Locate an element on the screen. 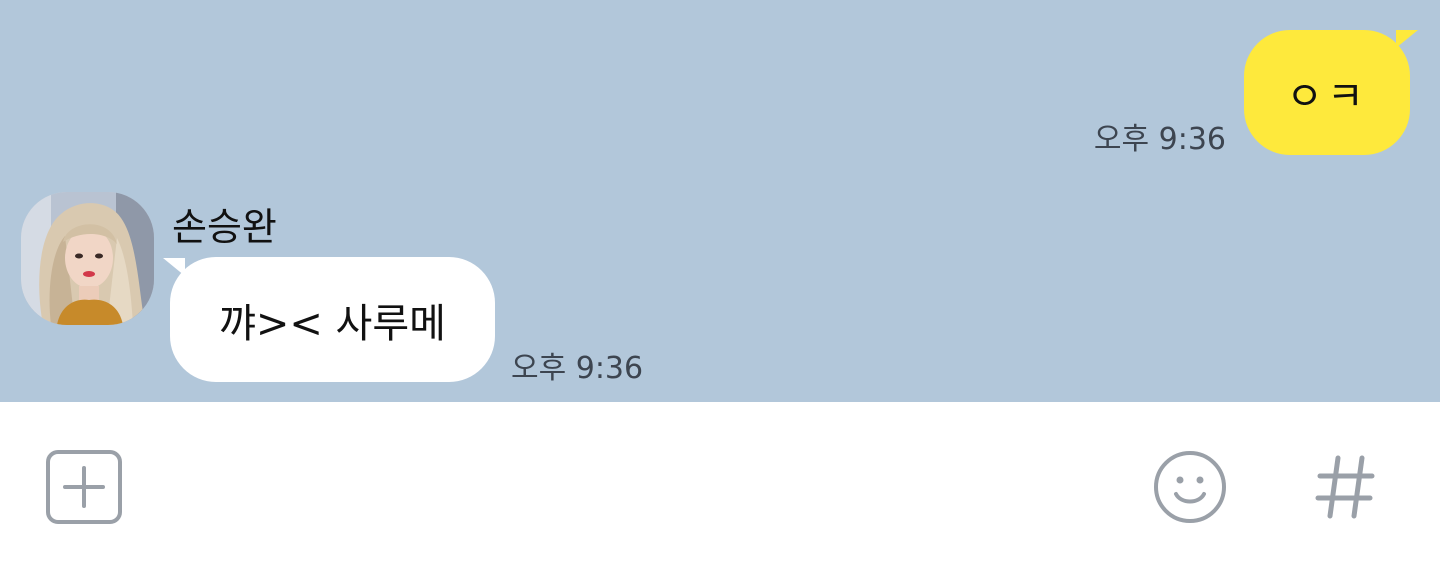 This screenshot has width=1440, height=570. outgoing-bubble-tail is located at coordinates (1407, 39).